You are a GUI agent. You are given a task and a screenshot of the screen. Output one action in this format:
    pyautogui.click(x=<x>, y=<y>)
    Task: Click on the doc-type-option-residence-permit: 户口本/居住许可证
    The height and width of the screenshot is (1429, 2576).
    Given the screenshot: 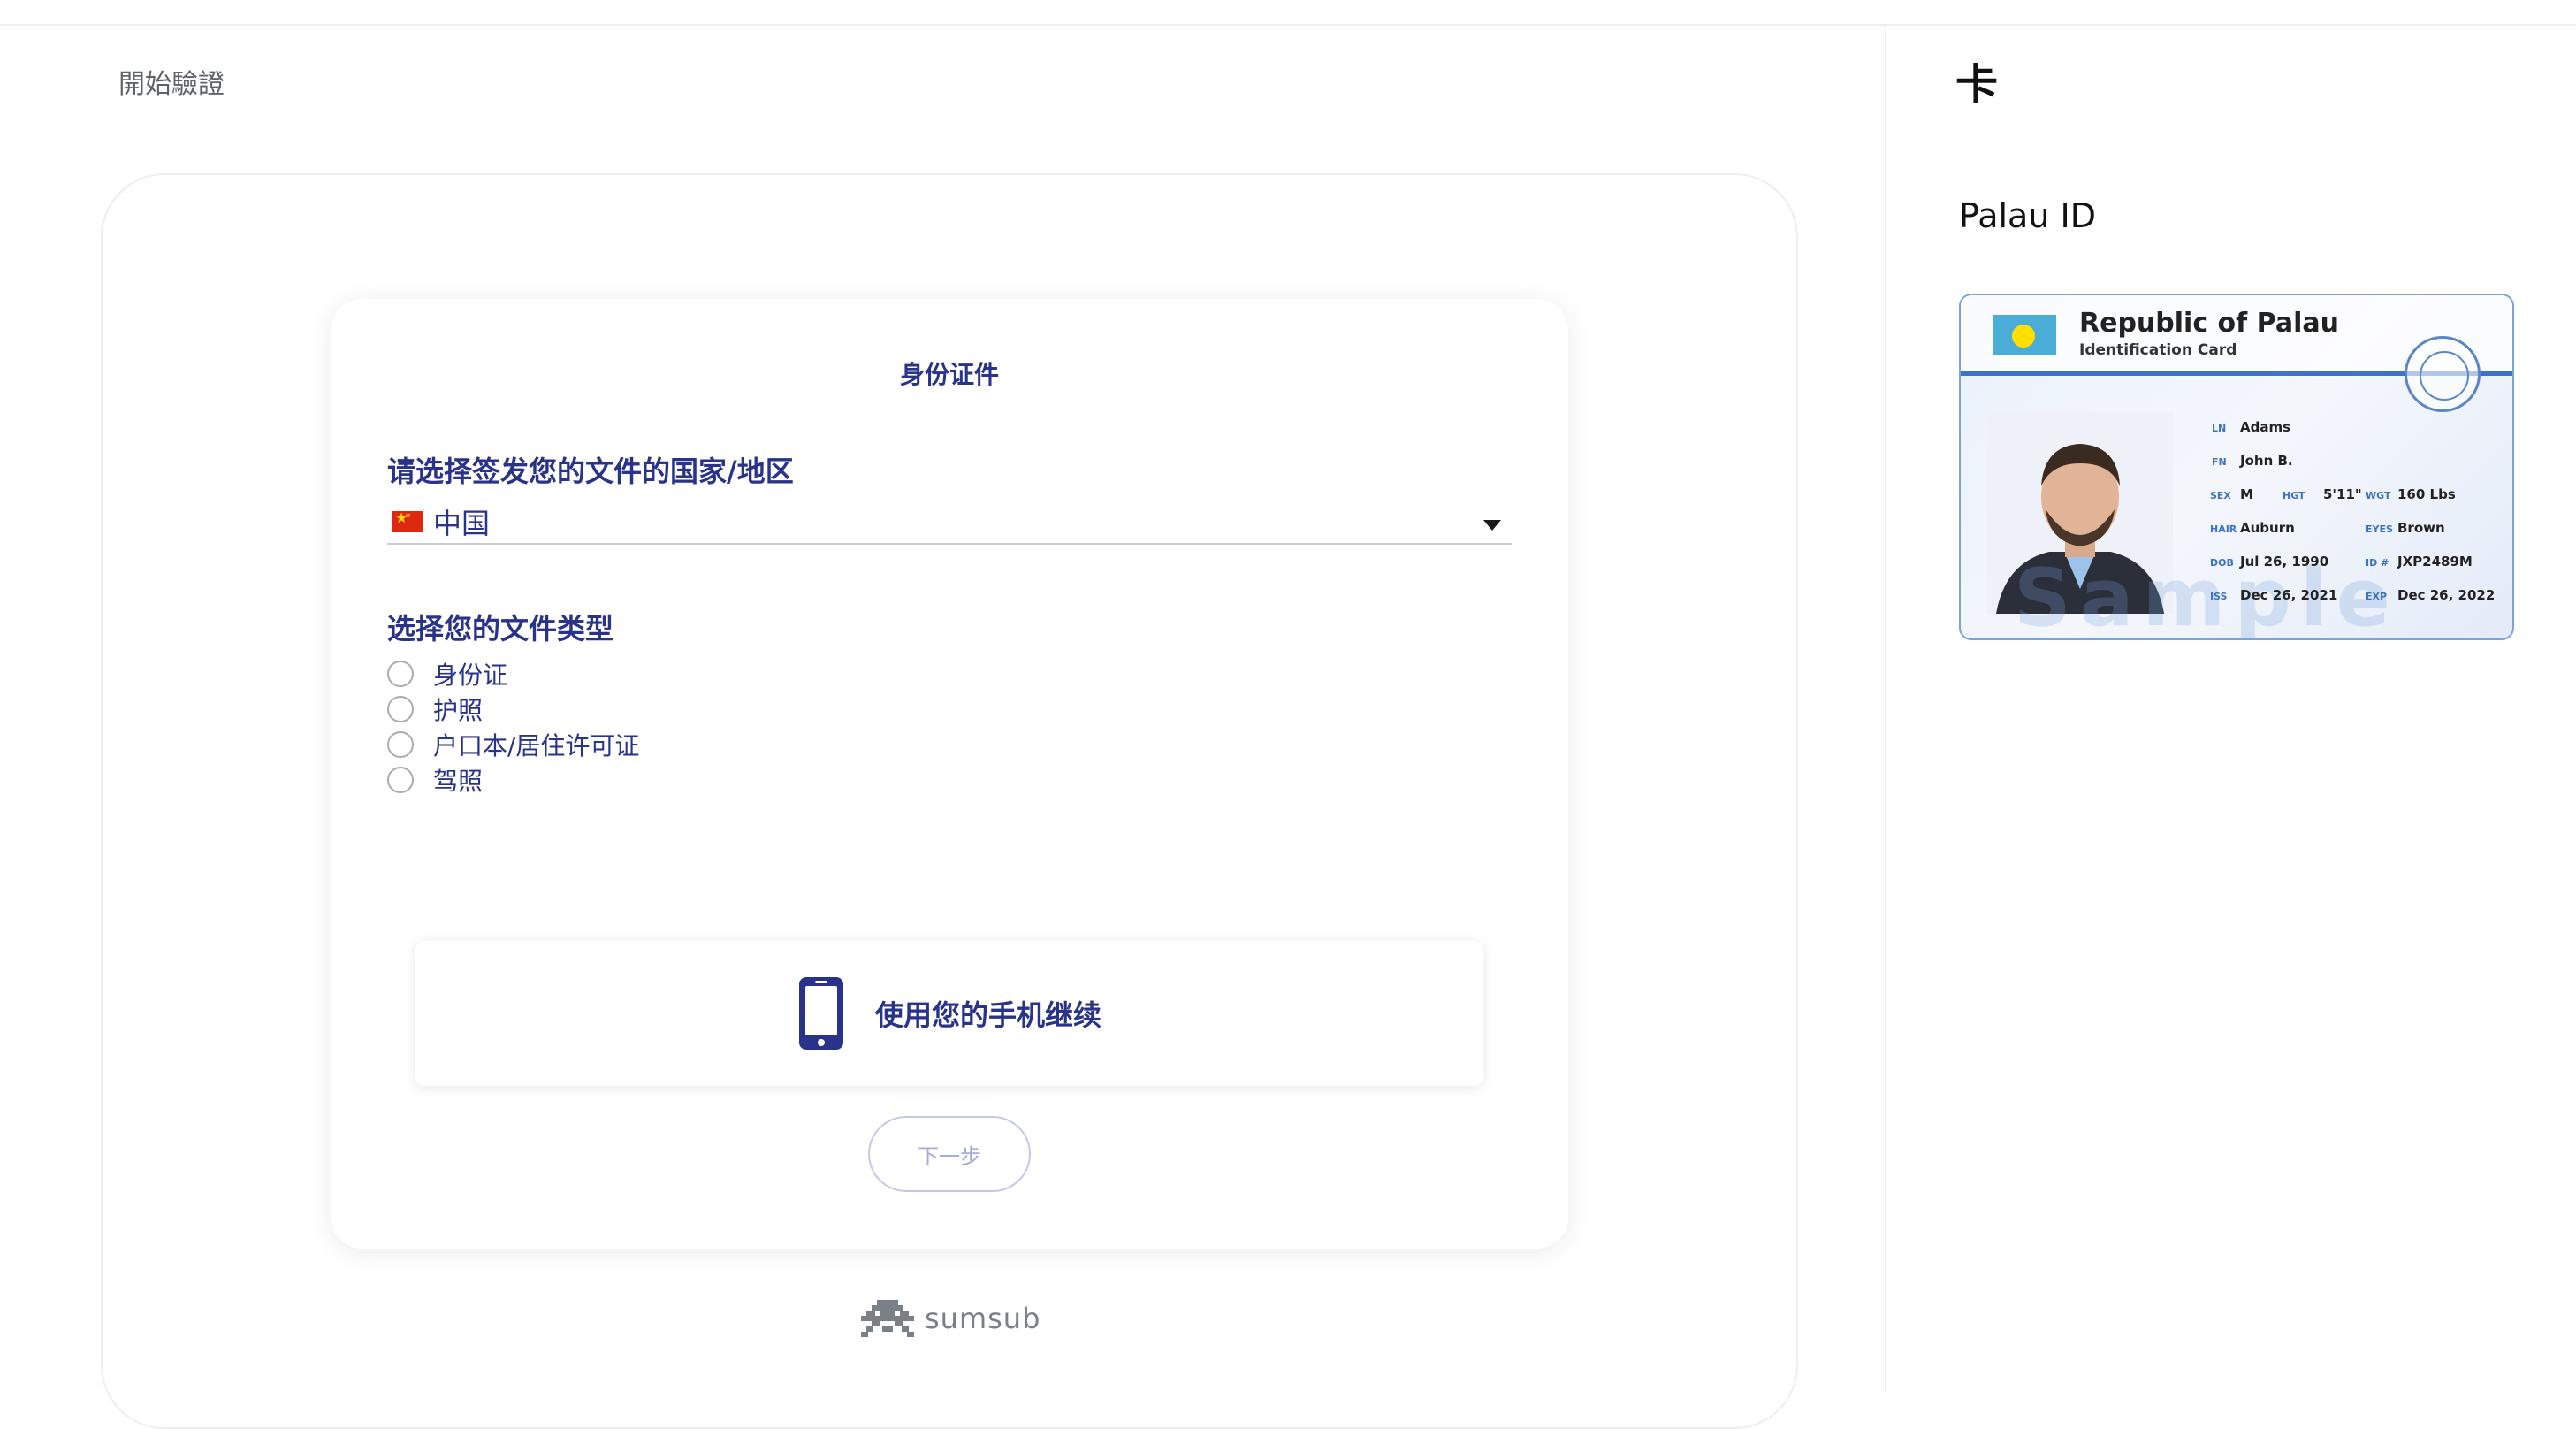 What is the action you would take?
    pyautogui.click(x=513, y=744)
    